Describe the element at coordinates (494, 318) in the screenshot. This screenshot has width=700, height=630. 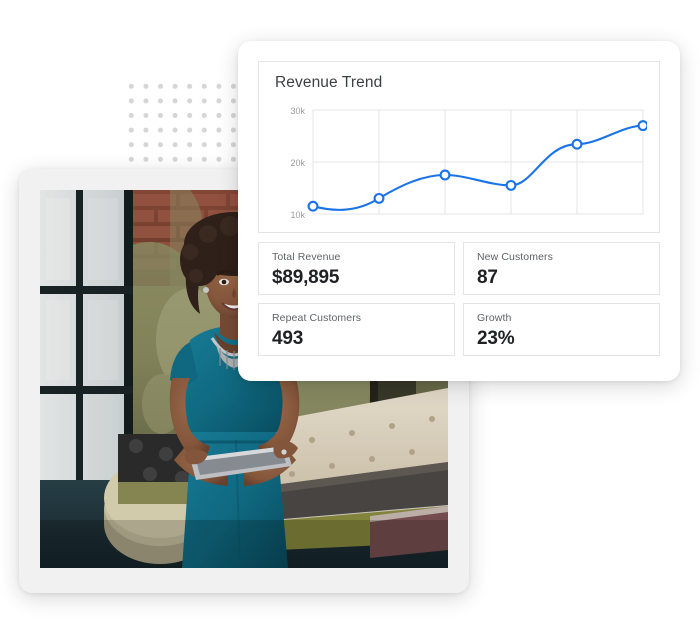
I see `stat-label: Growth` at that location.